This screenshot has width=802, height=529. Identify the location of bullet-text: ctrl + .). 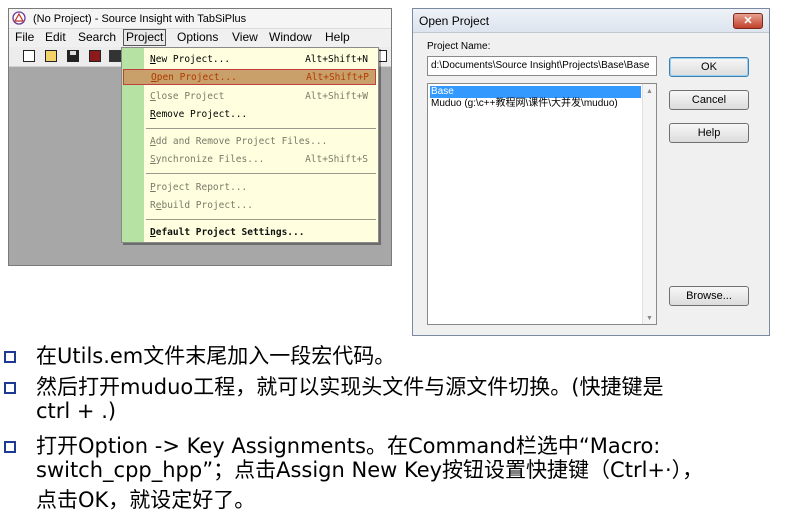
(76, 411).